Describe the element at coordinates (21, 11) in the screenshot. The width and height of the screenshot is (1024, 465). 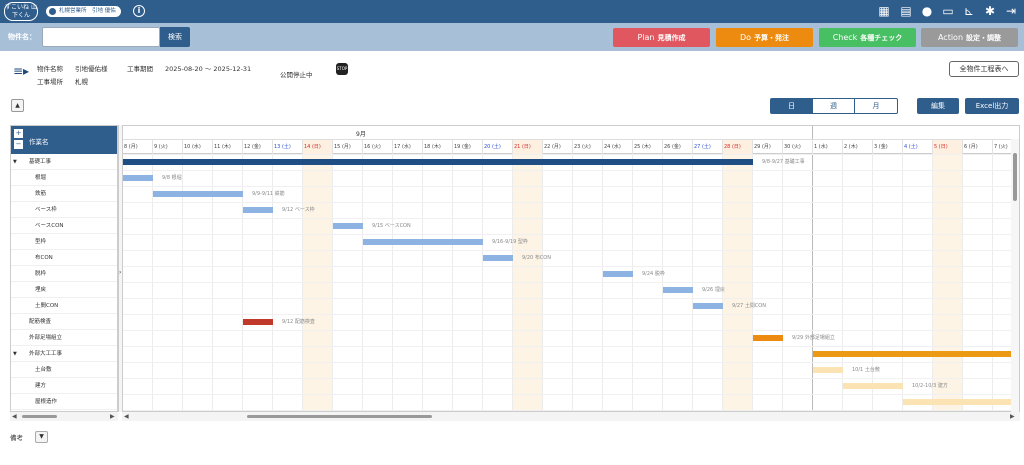
I see `app-logo: すこいね 山下くん` at that location.